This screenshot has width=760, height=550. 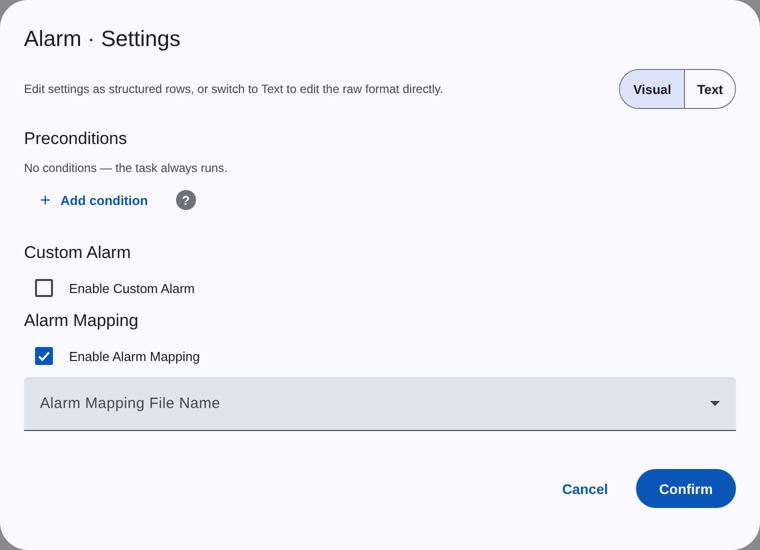 What do you see at coordinates (134, 356) in the screenshot?
I see `checkbox-label: Enable Alarm Mapping` at bounding box center [134, 356].